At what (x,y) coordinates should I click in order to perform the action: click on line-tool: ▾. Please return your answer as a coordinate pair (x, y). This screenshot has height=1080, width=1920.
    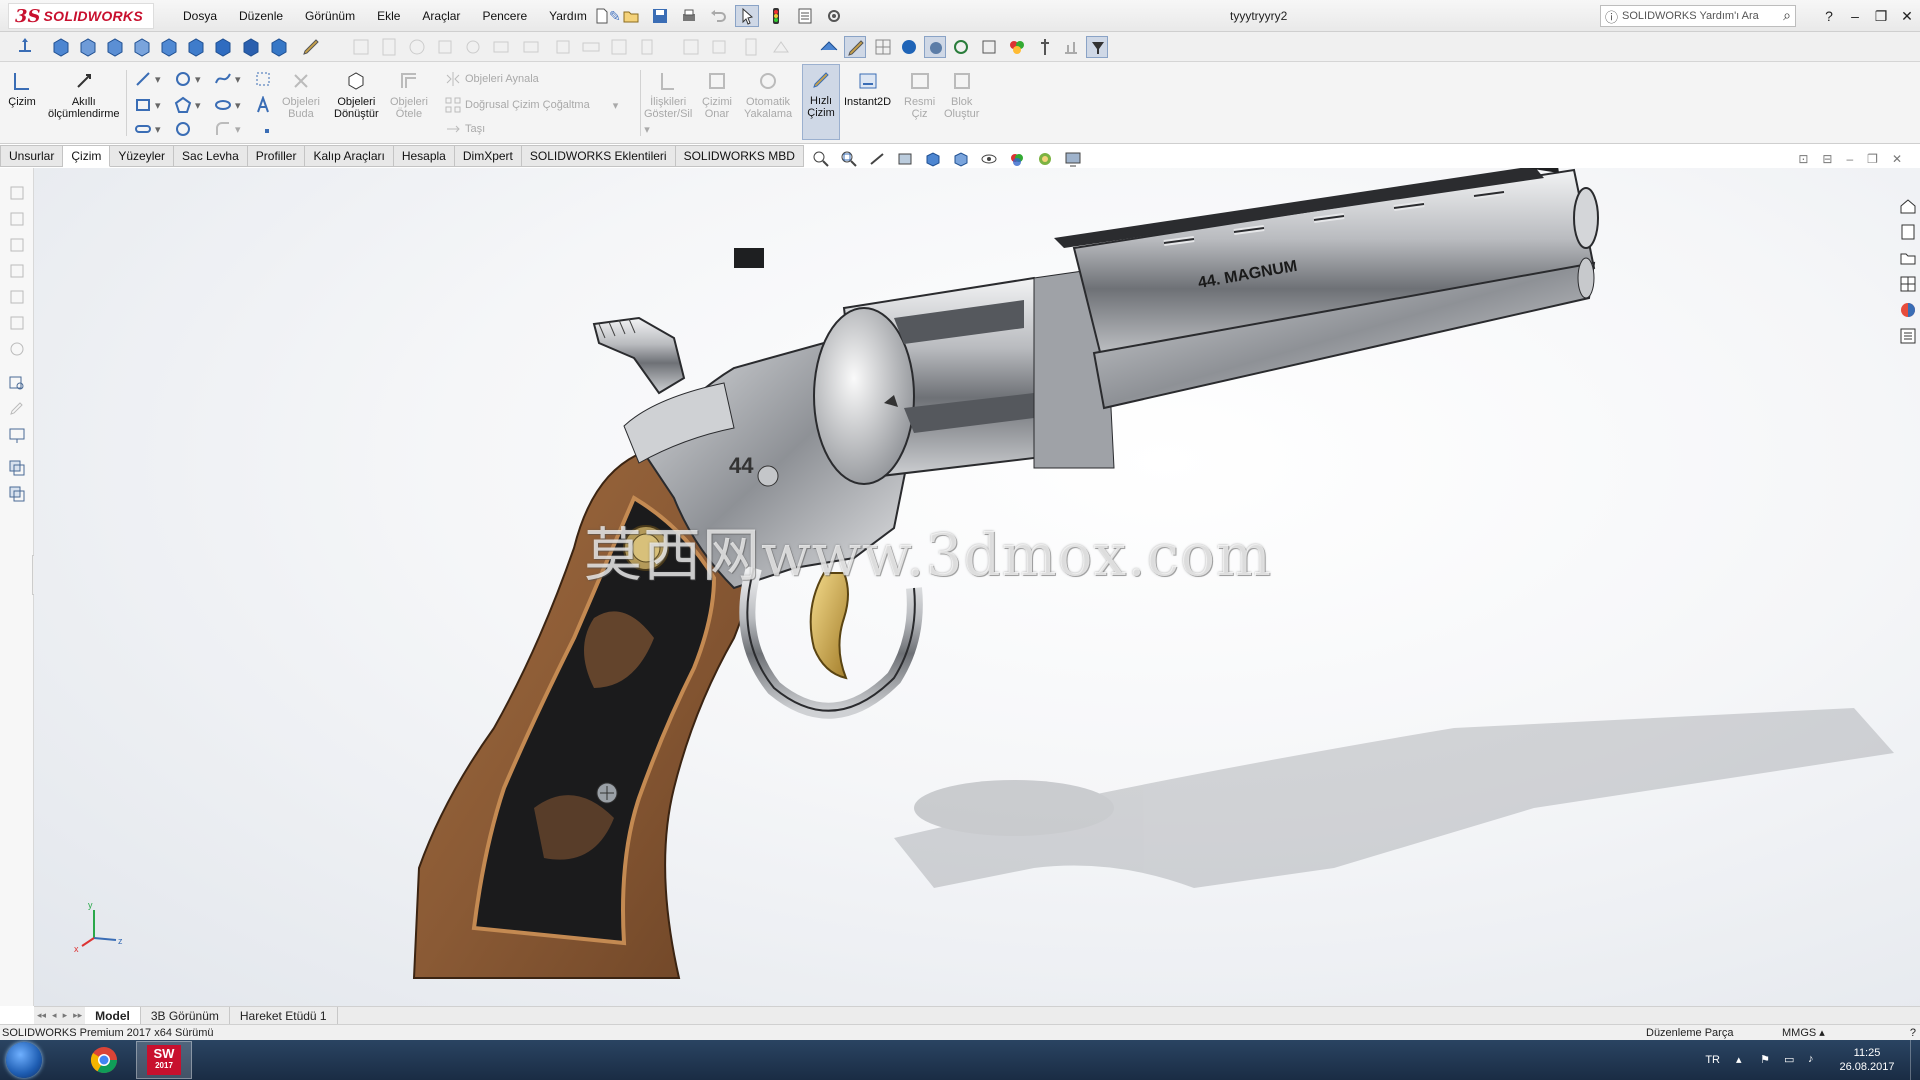
    Looking at the image, I should click on (147, 79).